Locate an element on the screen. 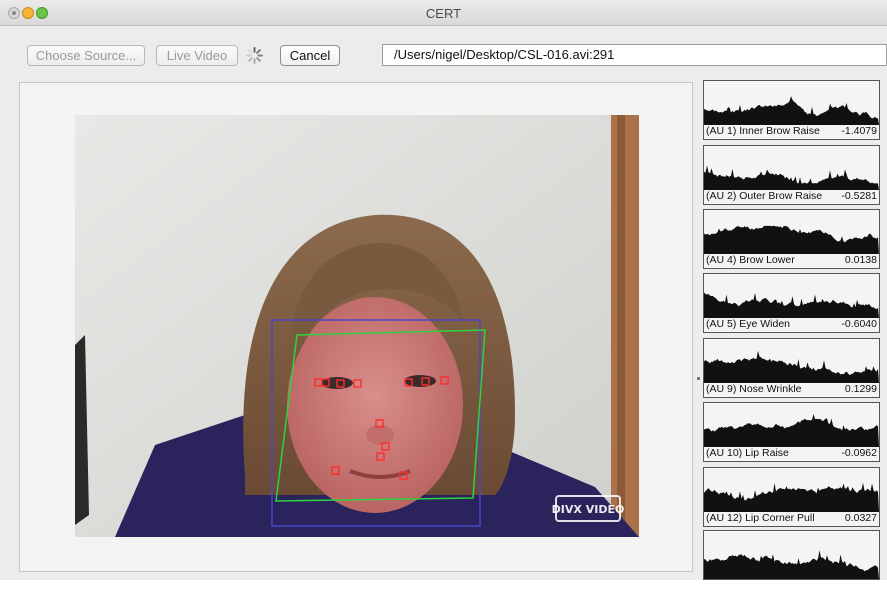  action-unit-panel: (AU 12) Lip Corner Pull 0.0327 is located at coordinates (791, 497).